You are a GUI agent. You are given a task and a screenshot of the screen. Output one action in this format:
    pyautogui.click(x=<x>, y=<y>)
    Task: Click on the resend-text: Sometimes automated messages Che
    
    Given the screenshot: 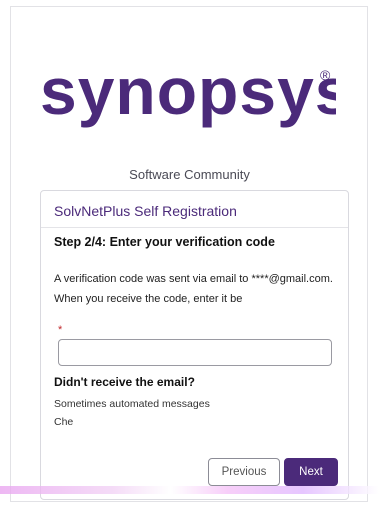 What is the action you would take?
    pyautogui.click(x=199, y=413)
    